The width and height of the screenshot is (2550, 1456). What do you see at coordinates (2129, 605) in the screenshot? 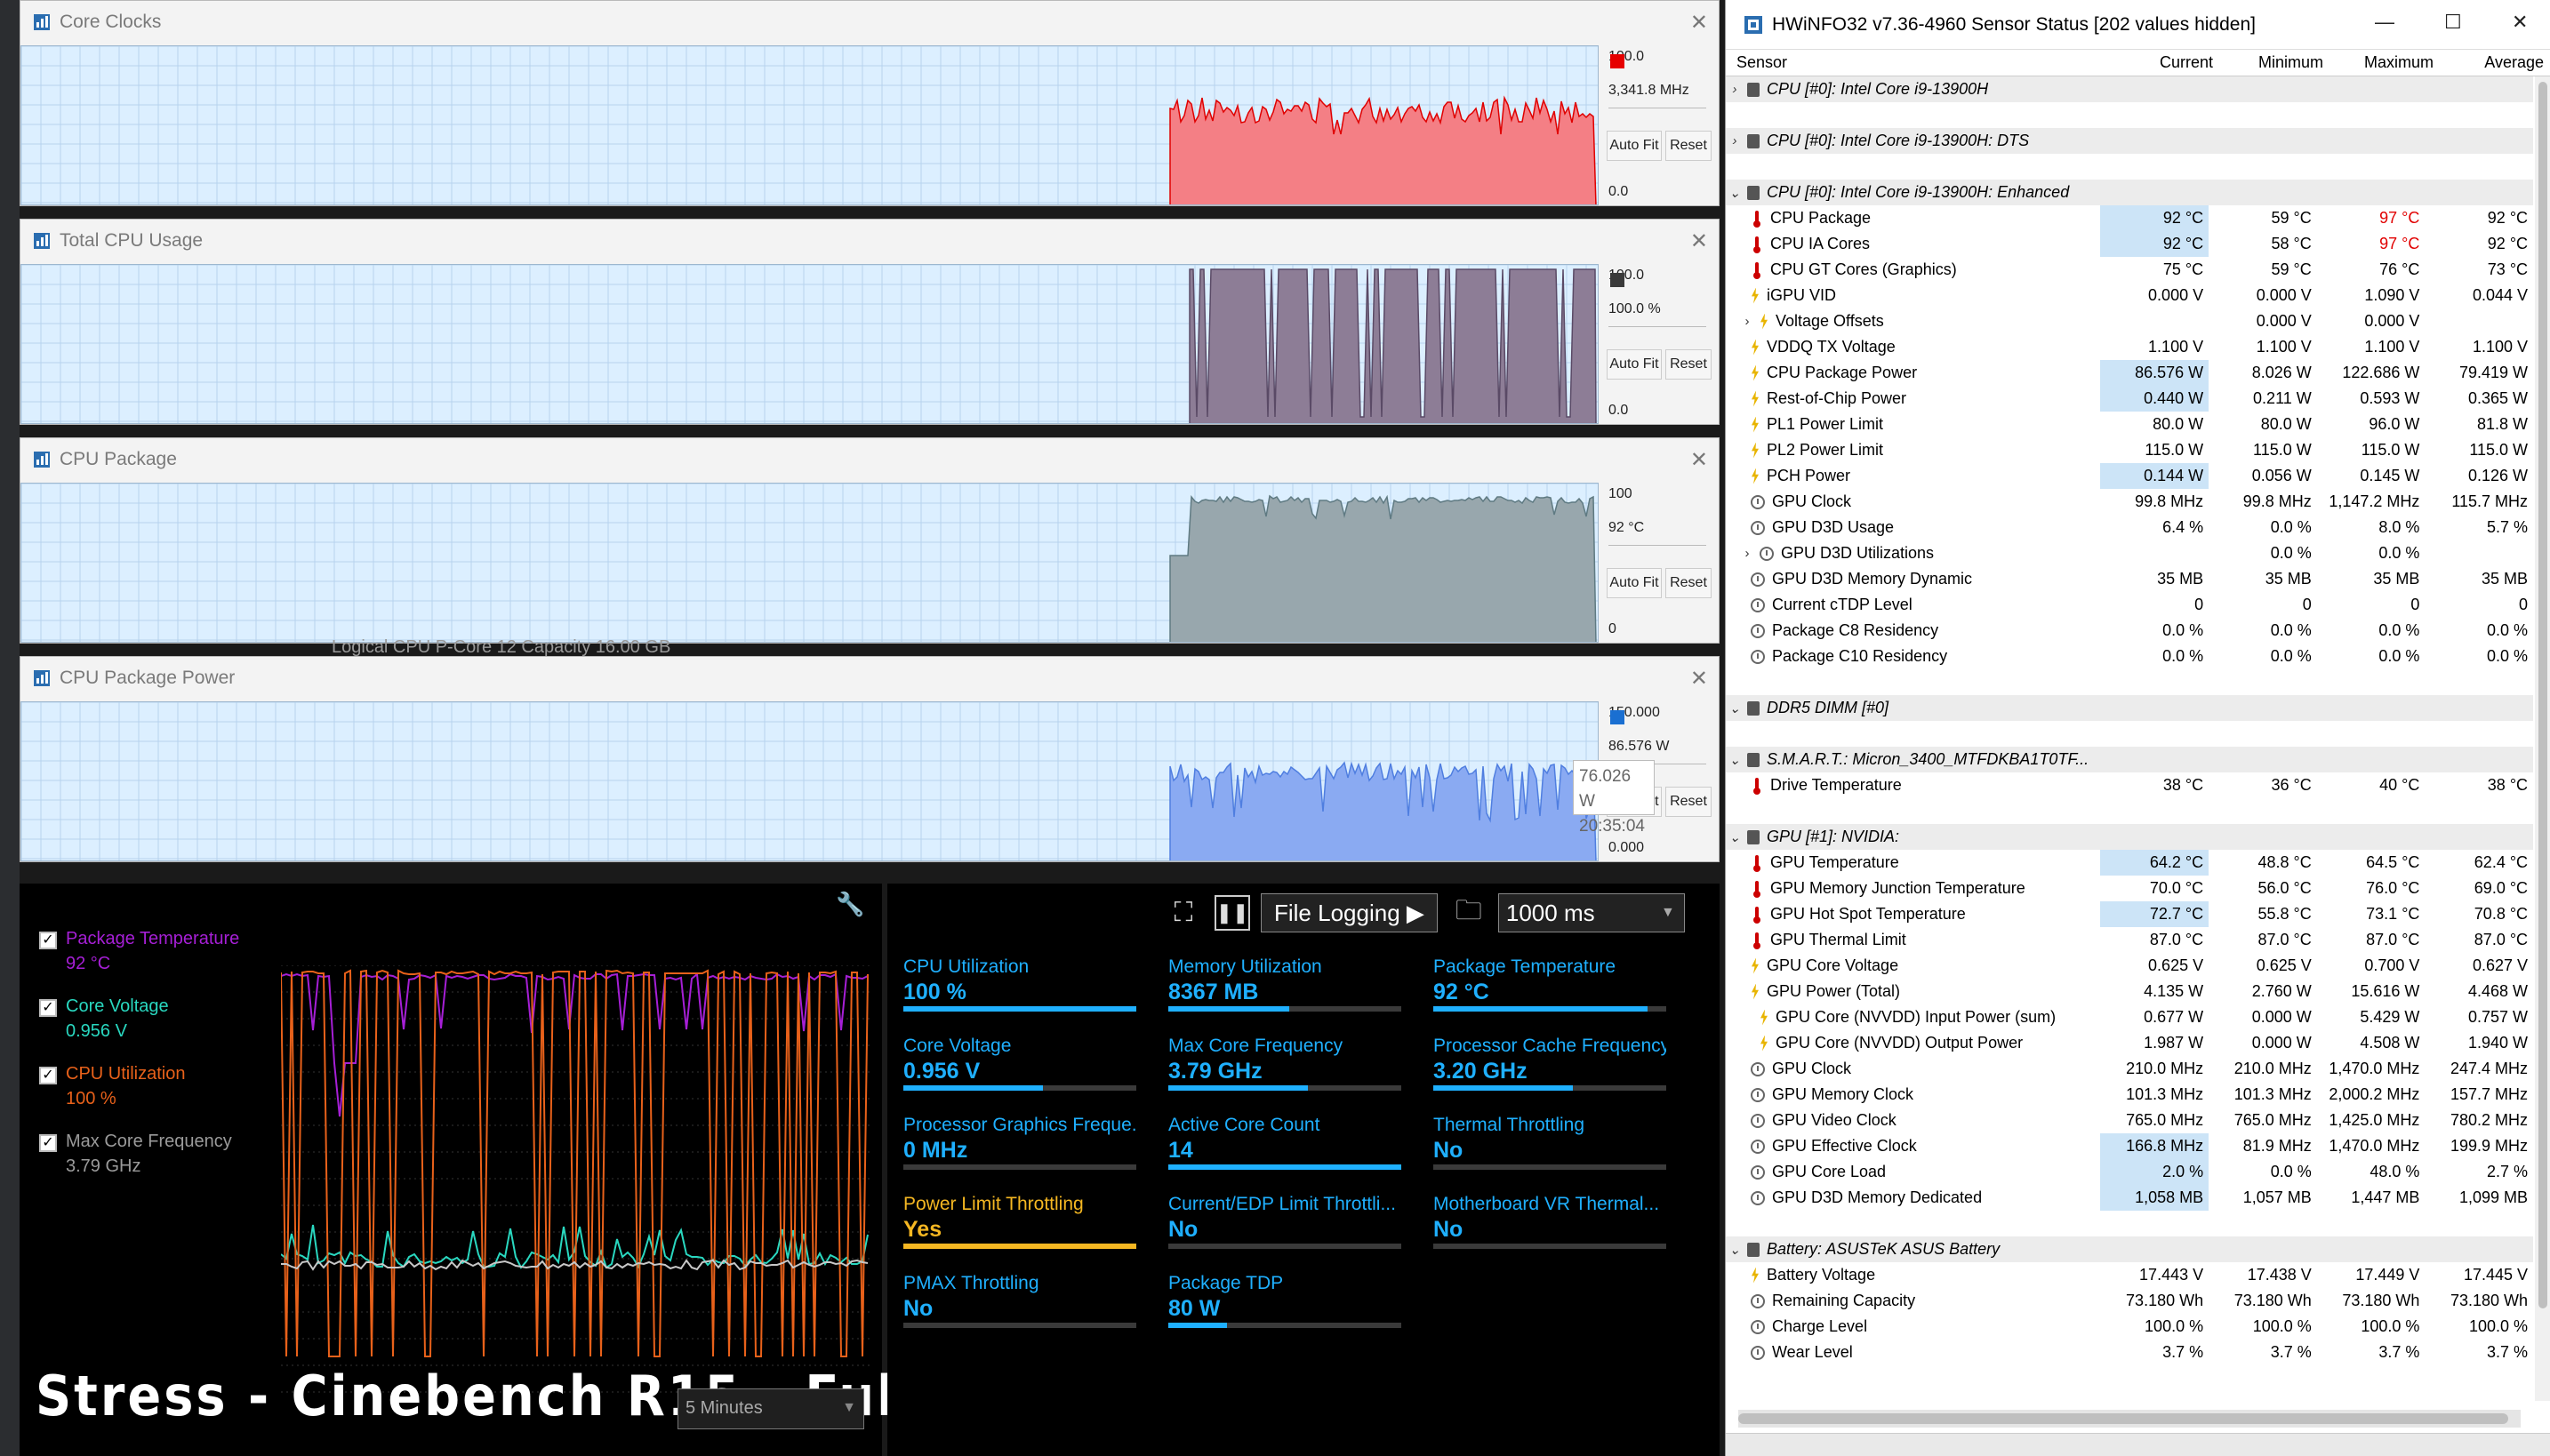
I see `sensor-row: Current cTDP Level 0 0 0 0` at bounding box center [2129, 605].